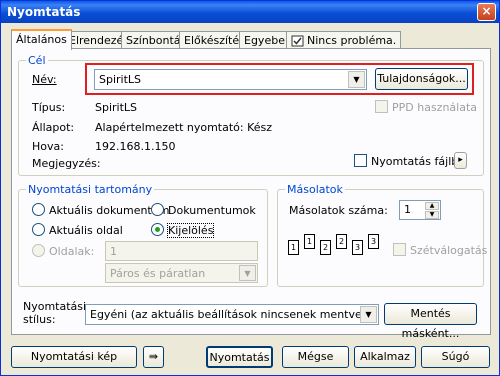  Describe the element at coordinates (116, 107) in the screenshot. I see `type-value: SpiritLS` at that location.